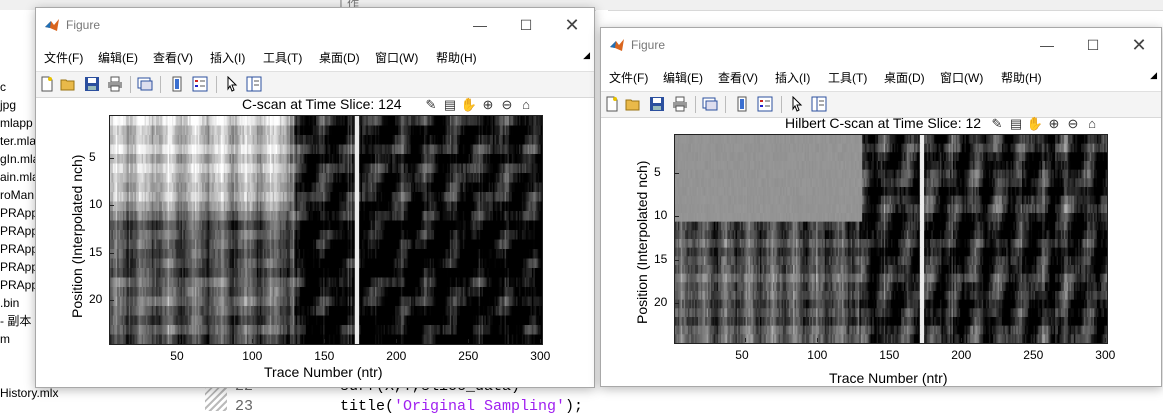 The width and height of the screenshot is (1163, 415). I want to click on folder-file-item: ter.mla, so click(18, 141).